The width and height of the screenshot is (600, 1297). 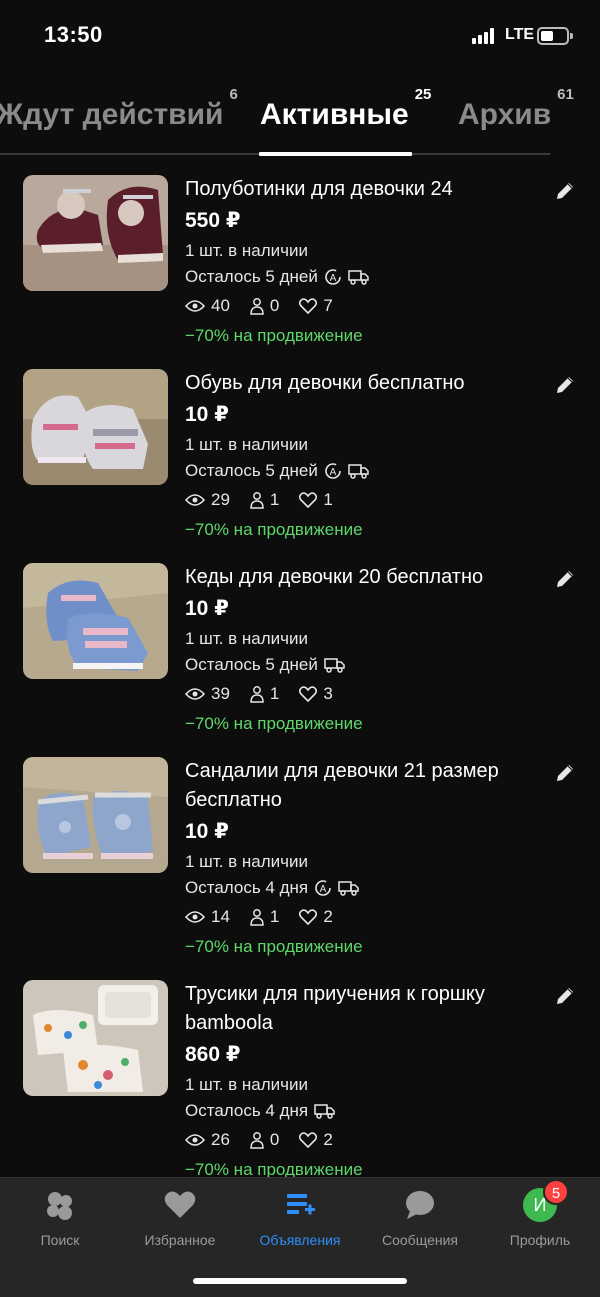 I want to click on listing-price: 860 ₽, so click(x=213, y=1054).